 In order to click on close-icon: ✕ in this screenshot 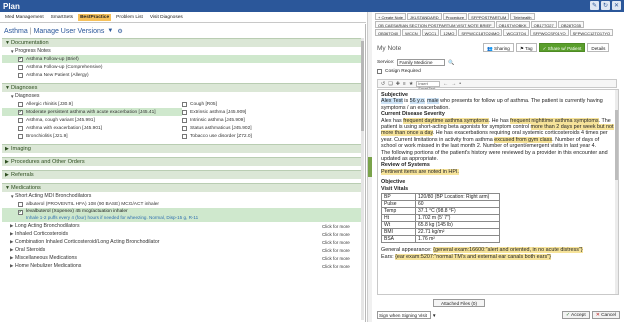, I will do `click(616, 5)`.